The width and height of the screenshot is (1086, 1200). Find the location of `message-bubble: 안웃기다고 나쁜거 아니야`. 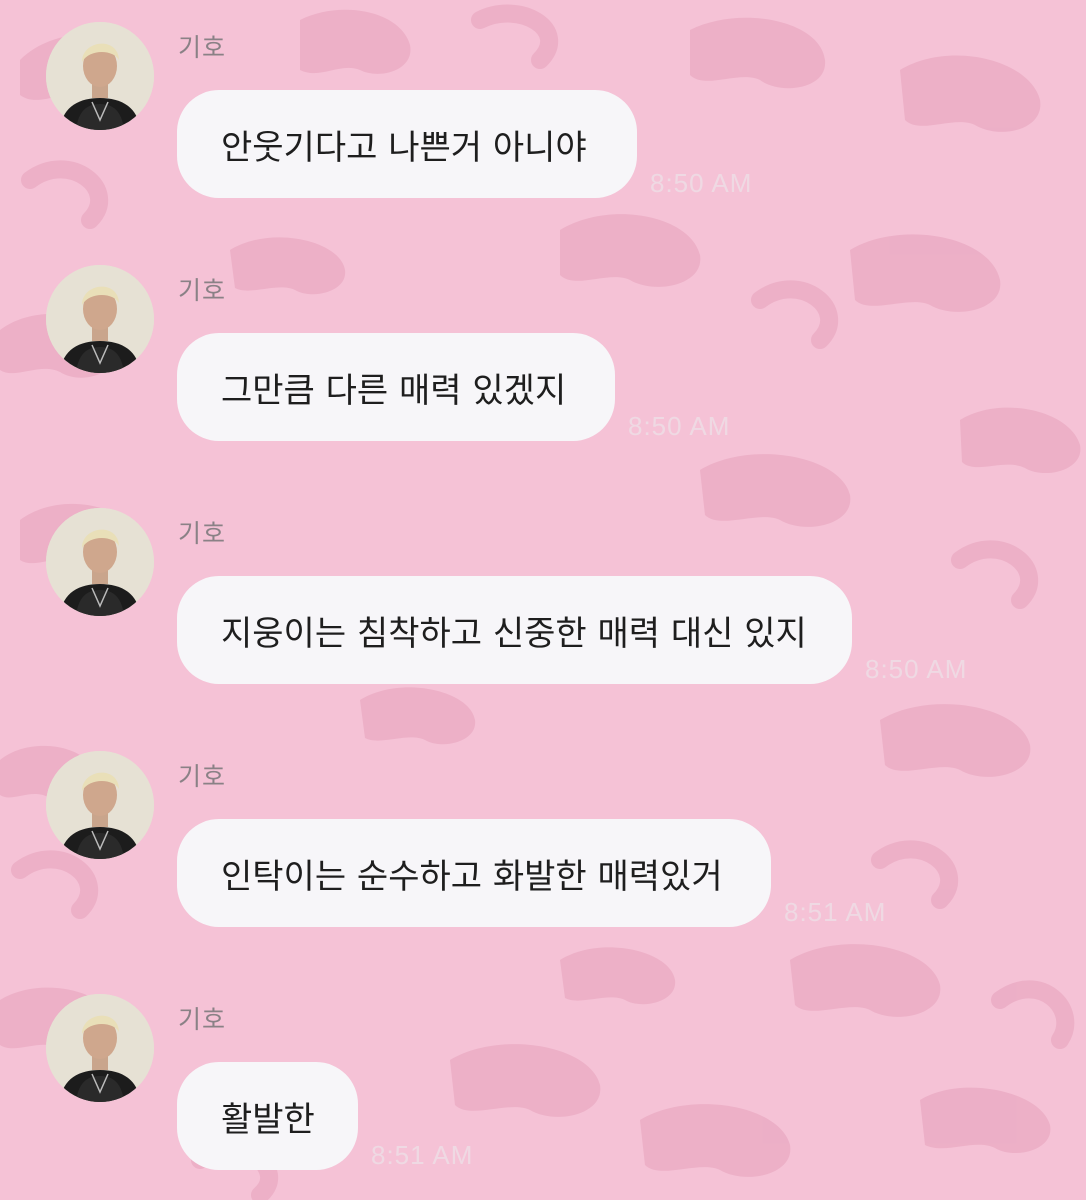

message-bubble: 안웃기다고 나쁜거 아니야 is located at coordinates (407, 144).